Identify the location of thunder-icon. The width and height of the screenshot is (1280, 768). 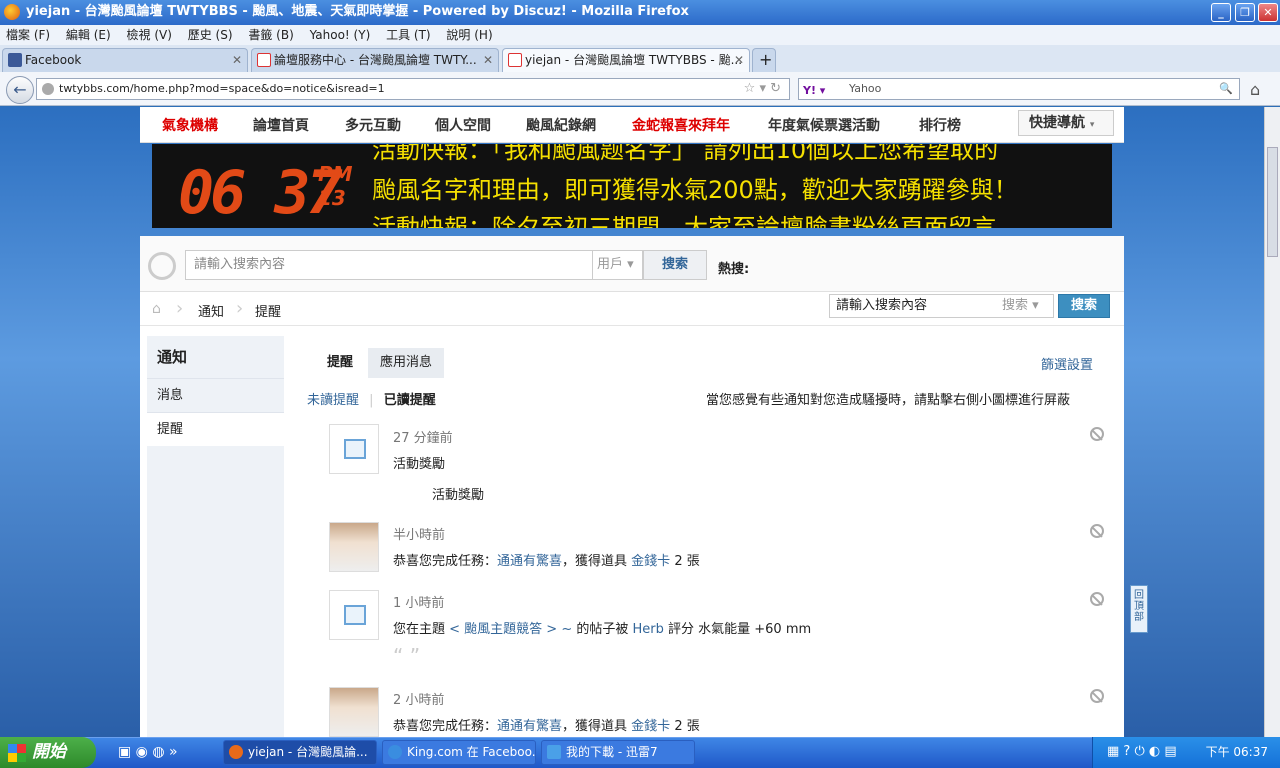
(554, 752).